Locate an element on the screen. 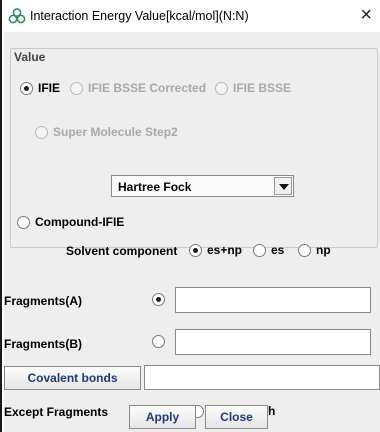 The width and height of the screenshot is (380, 432). es-np-label: es+np is located at coordinates (225, 250).